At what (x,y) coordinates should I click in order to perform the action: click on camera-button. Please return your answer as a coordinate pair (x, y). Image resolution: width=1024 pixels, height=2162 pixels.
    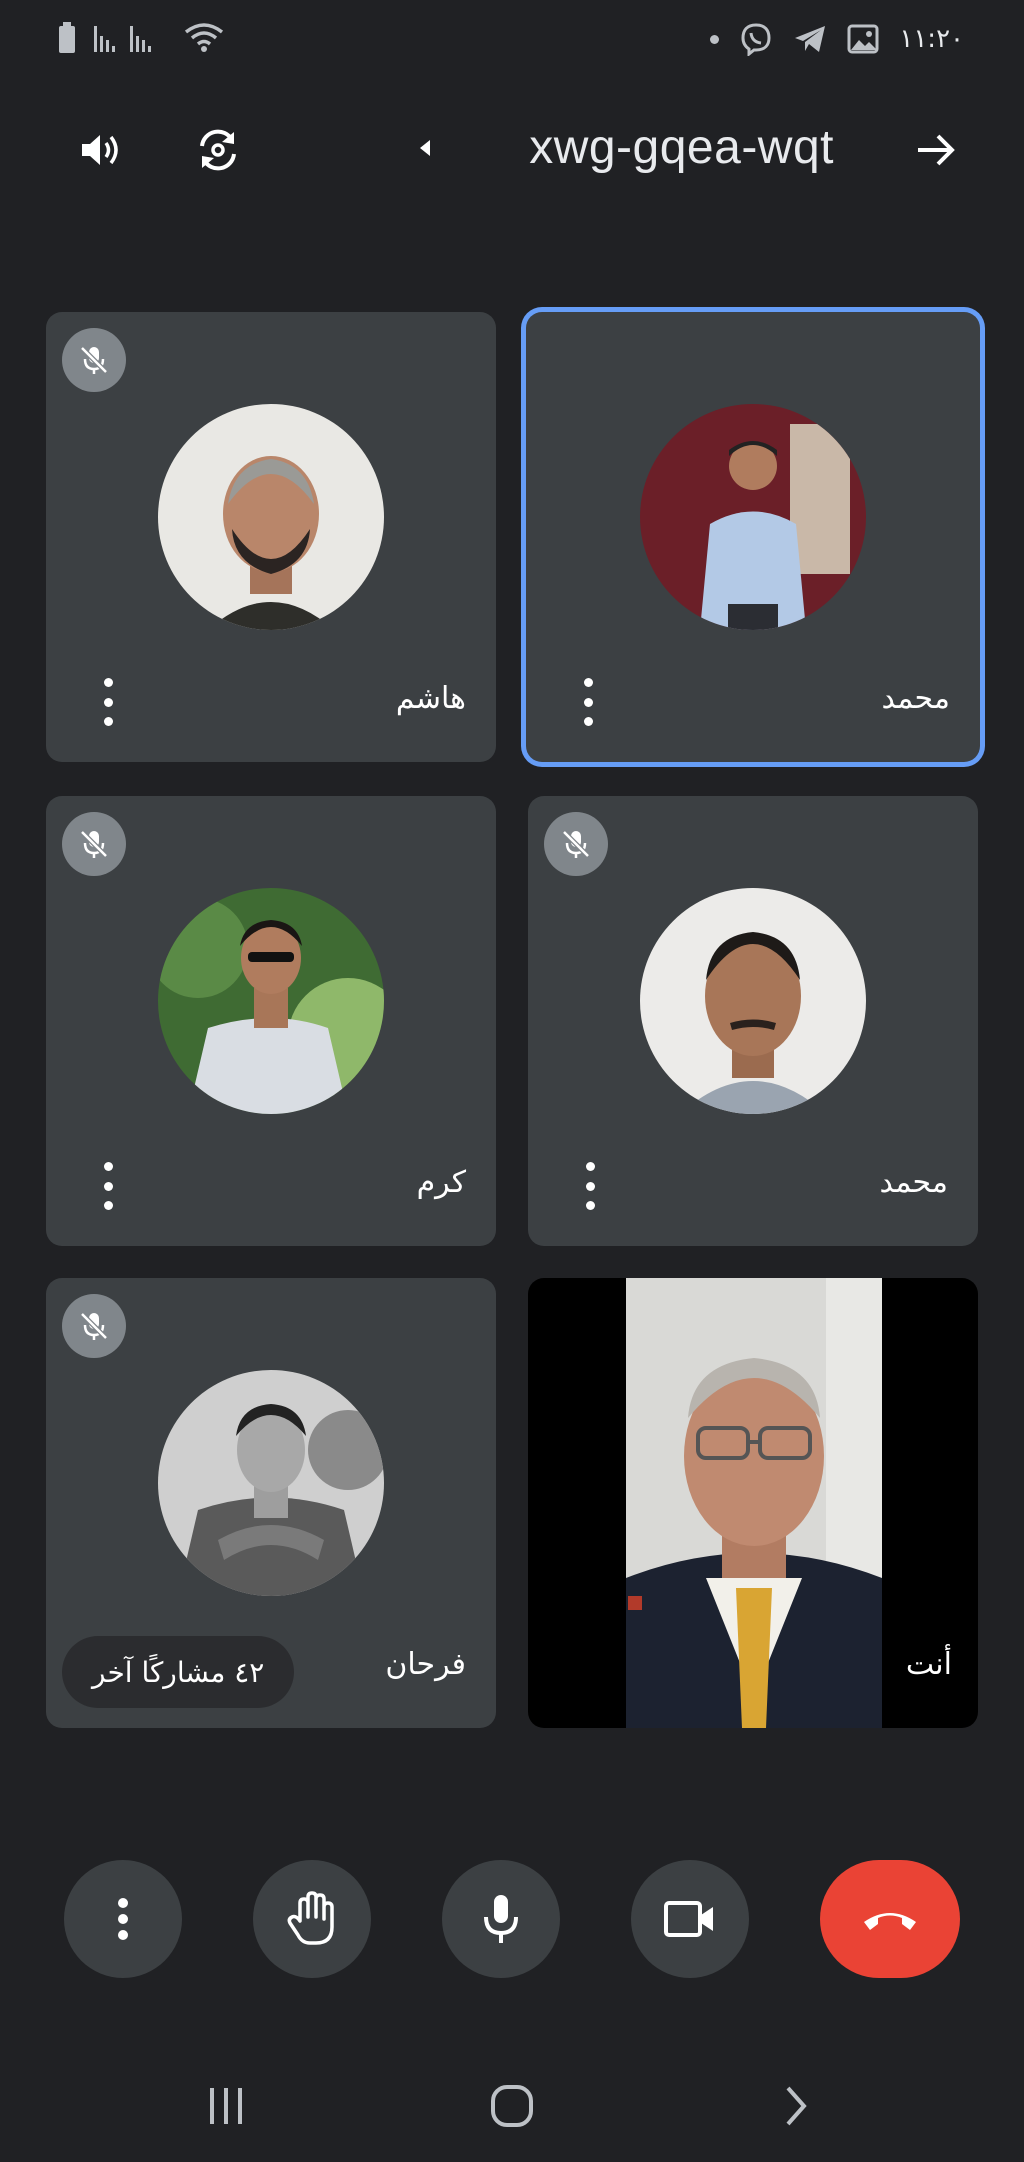
    Looking at the image, I should click on (690, 1919).